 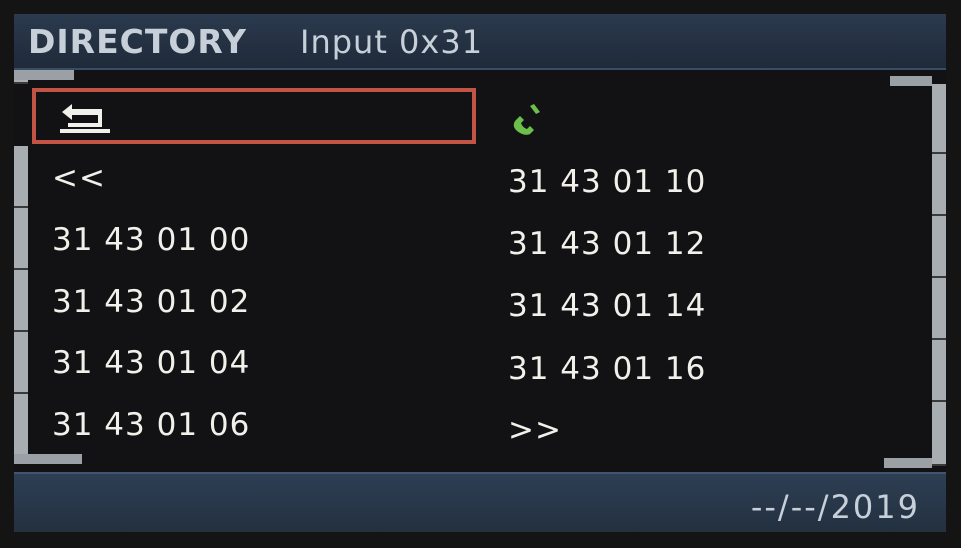 What do you see at coordinates (835, 507) in the screenshot?
I see `date-display: --/--/2019` at bounding box center [835, 507].